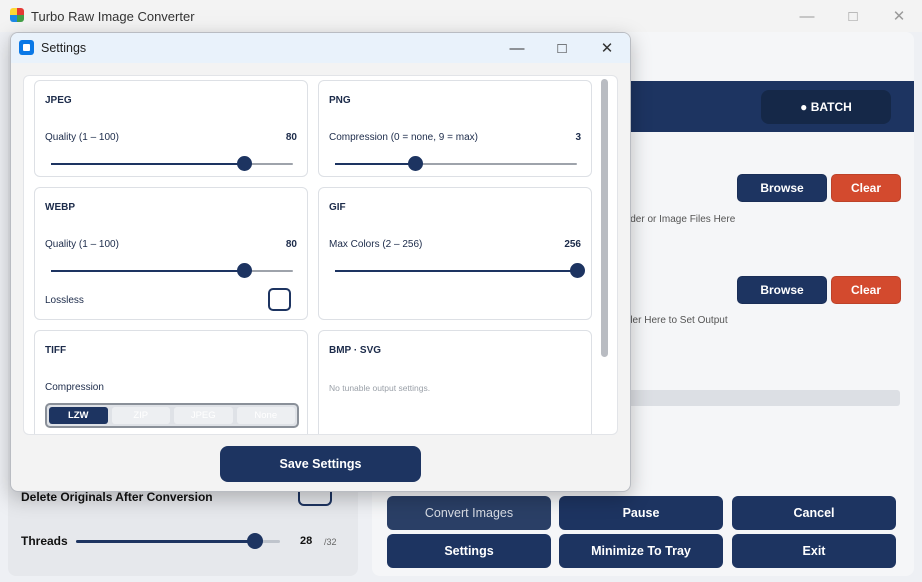  What do you see at coordinates (330, 542) in the screenshot?
I see `threads-max: /32` at bounding box center [330, 542].